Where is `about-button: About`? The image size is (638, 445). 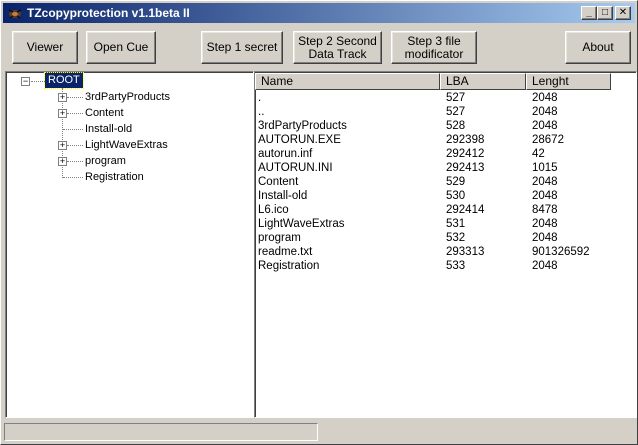 about-button: About is located at coordinates (598, 47).